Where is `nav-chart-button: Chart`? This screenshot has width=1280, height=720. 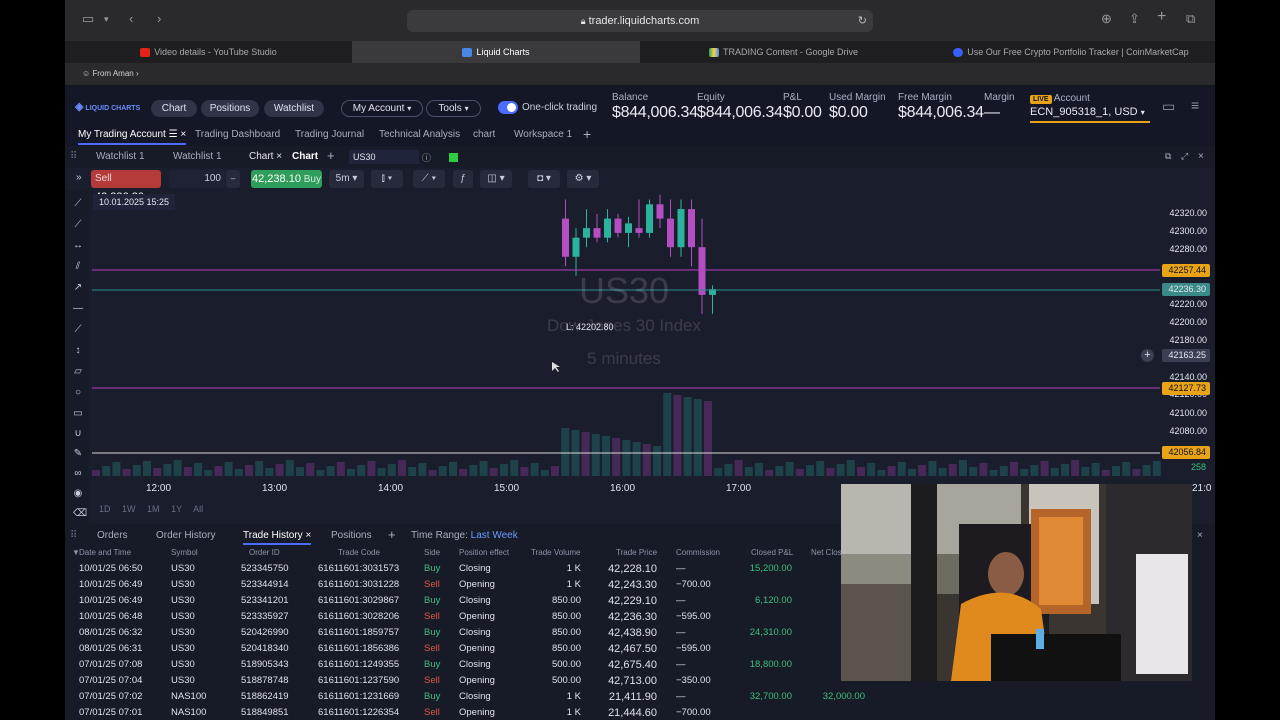
nav-chart-button: Chart is located at coordinates (174, 108).